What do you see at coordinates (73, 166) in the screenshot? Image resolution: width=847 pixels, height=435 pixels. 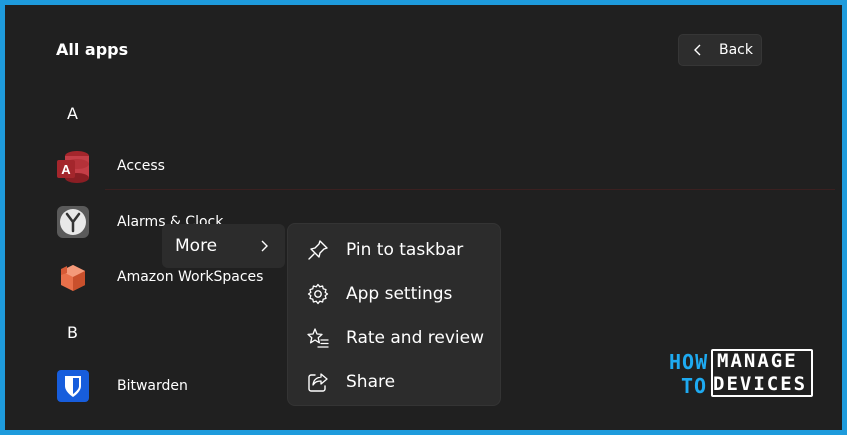 I see `access-icon: A` at bounding box center [73, 166].